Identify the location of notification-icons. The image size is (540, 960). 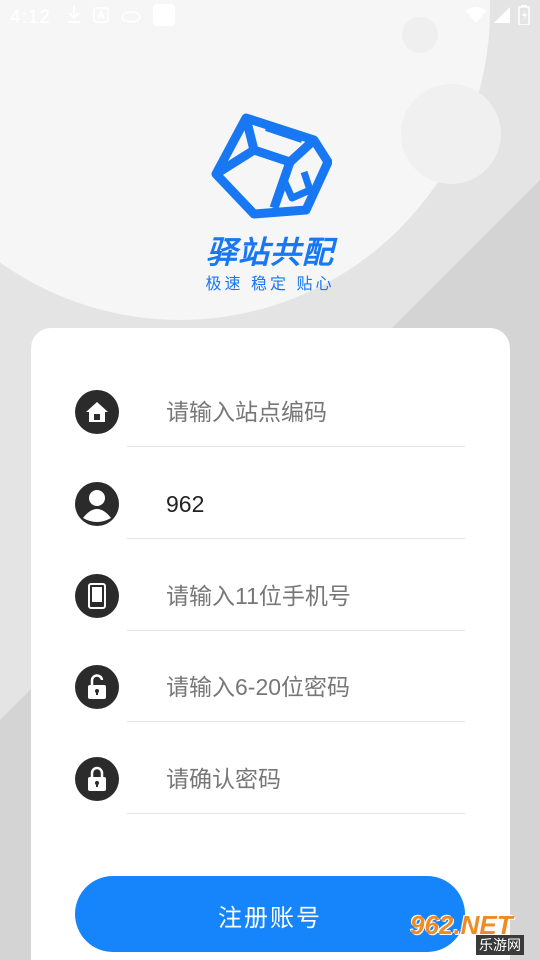
(121, 18).